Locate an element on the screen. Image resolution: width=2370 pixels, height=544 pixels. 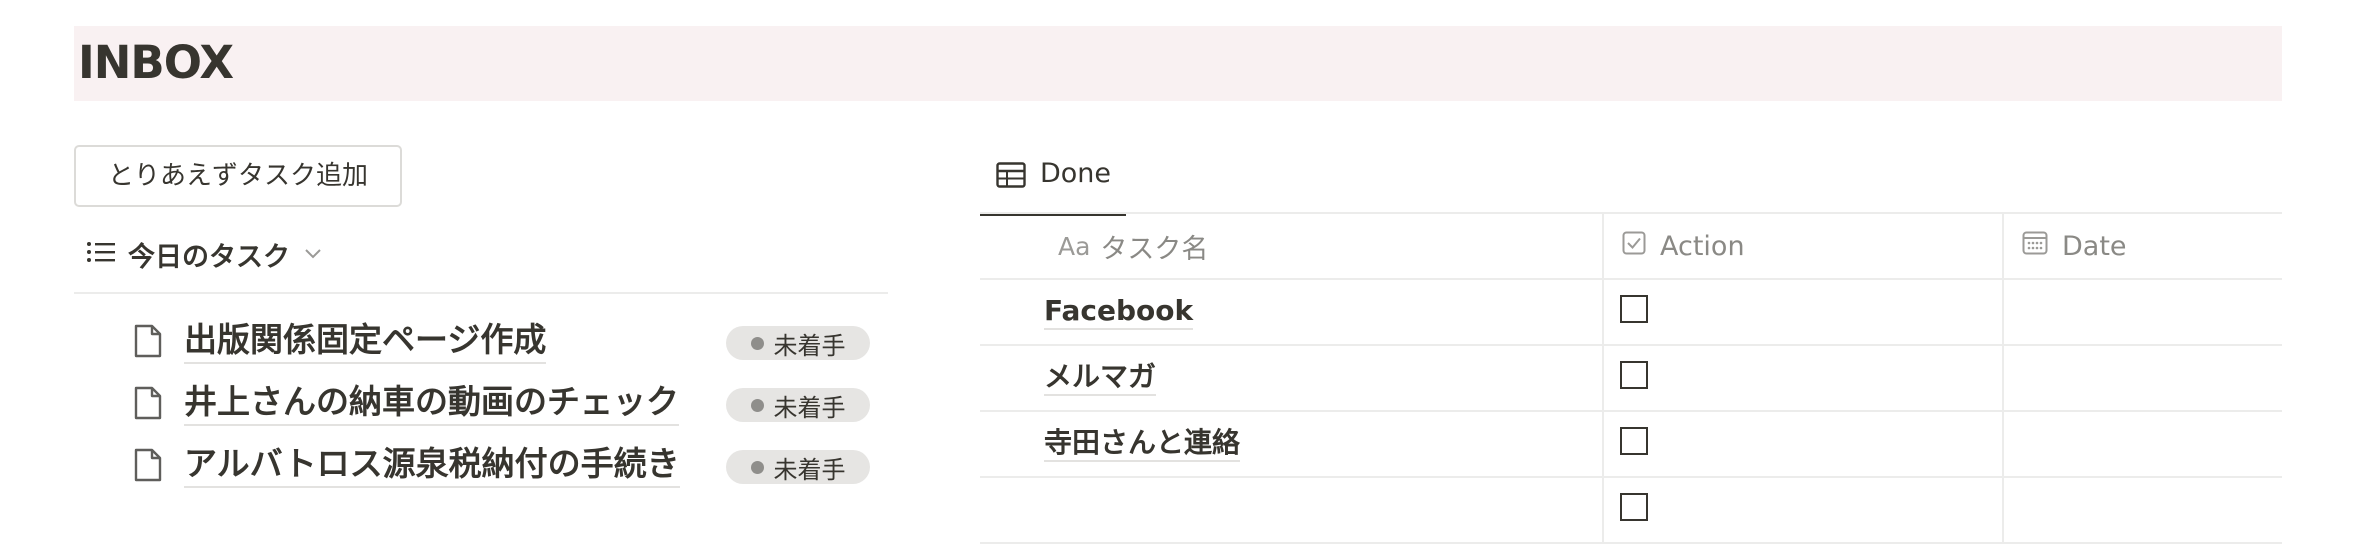
row-name: Facebook is located at coordinates (1119, 312).